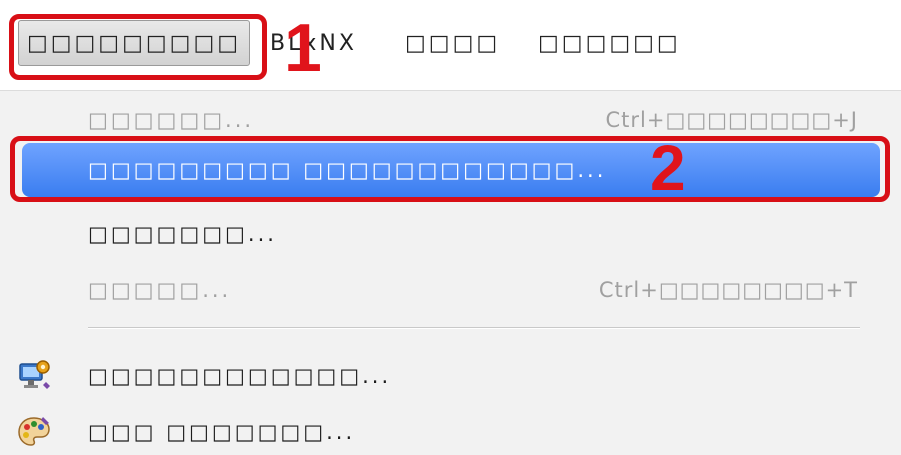  What do you see at coordinates (451, 290) in the screenshot?
I see `menu-item-4: □□□□□... Ctrl+□□□□□□□□+T` at bounding box center [451, 290].